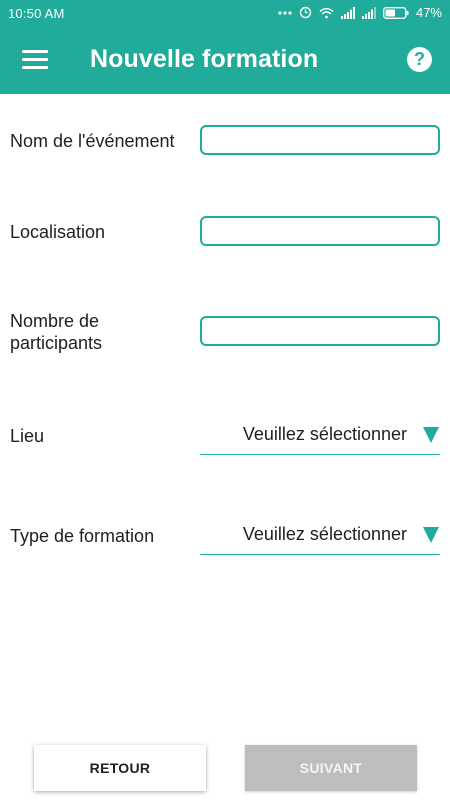 The height and width of the screenshot is (800, 450). What do you see at coordinates (320, 231) in the screenshot?
I see `location-input` at bounding box center [320, 231].